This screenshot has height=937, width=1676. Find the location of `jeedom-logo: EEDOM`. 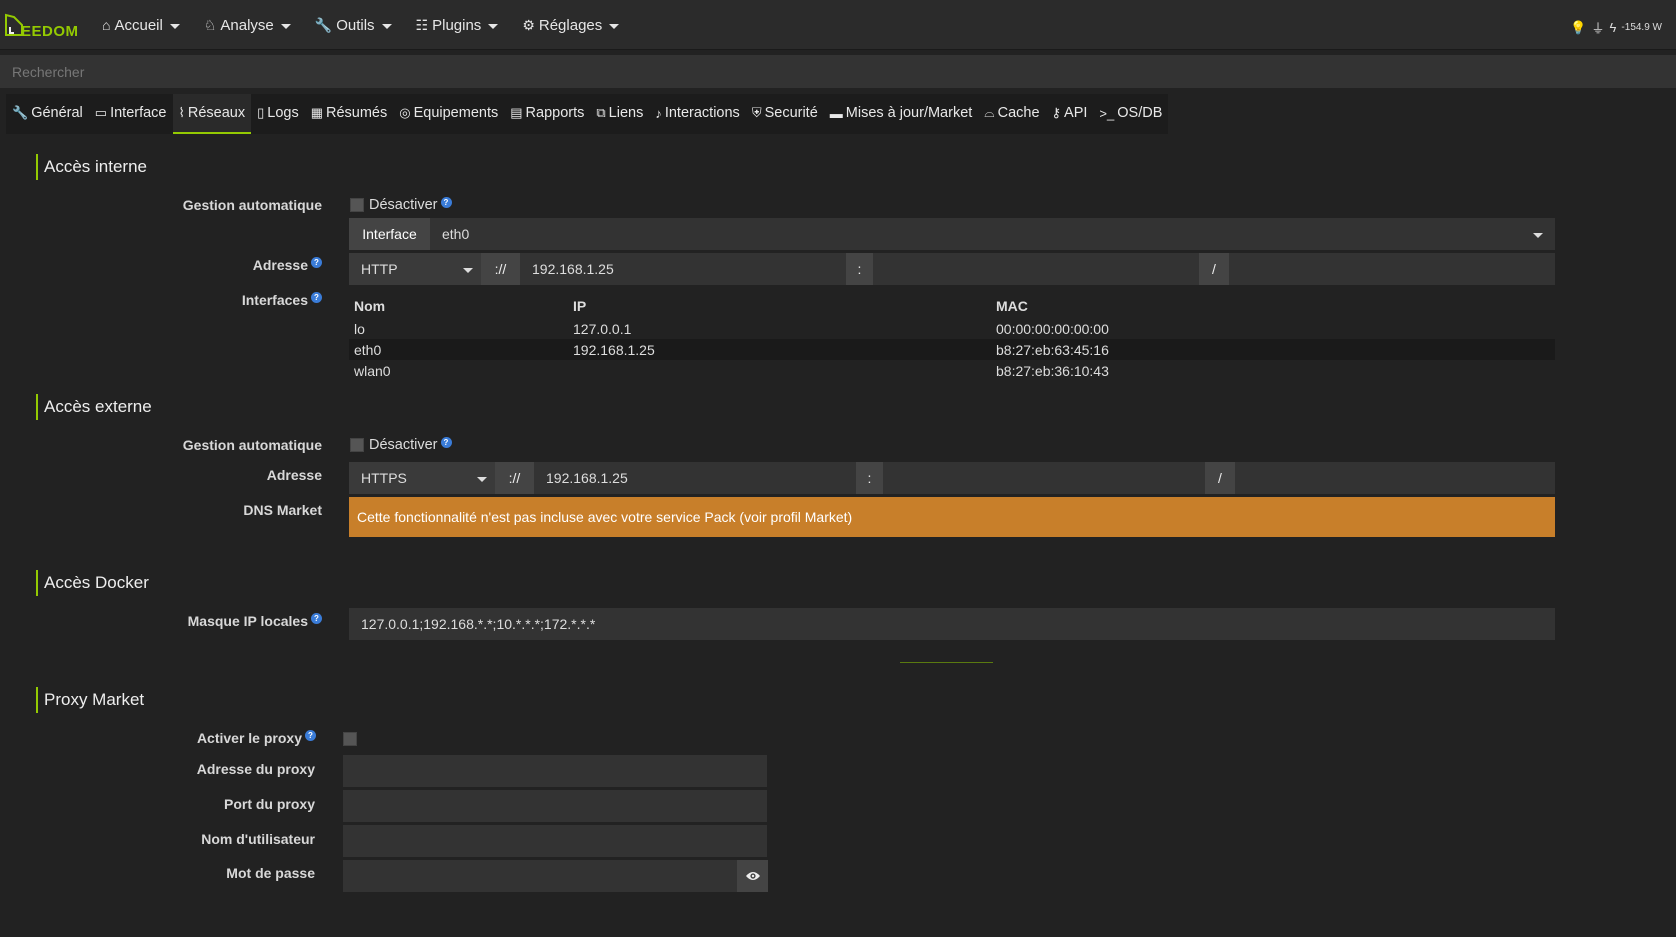

jeedom-logo: EEDOM is located at coordinates (40, 25).